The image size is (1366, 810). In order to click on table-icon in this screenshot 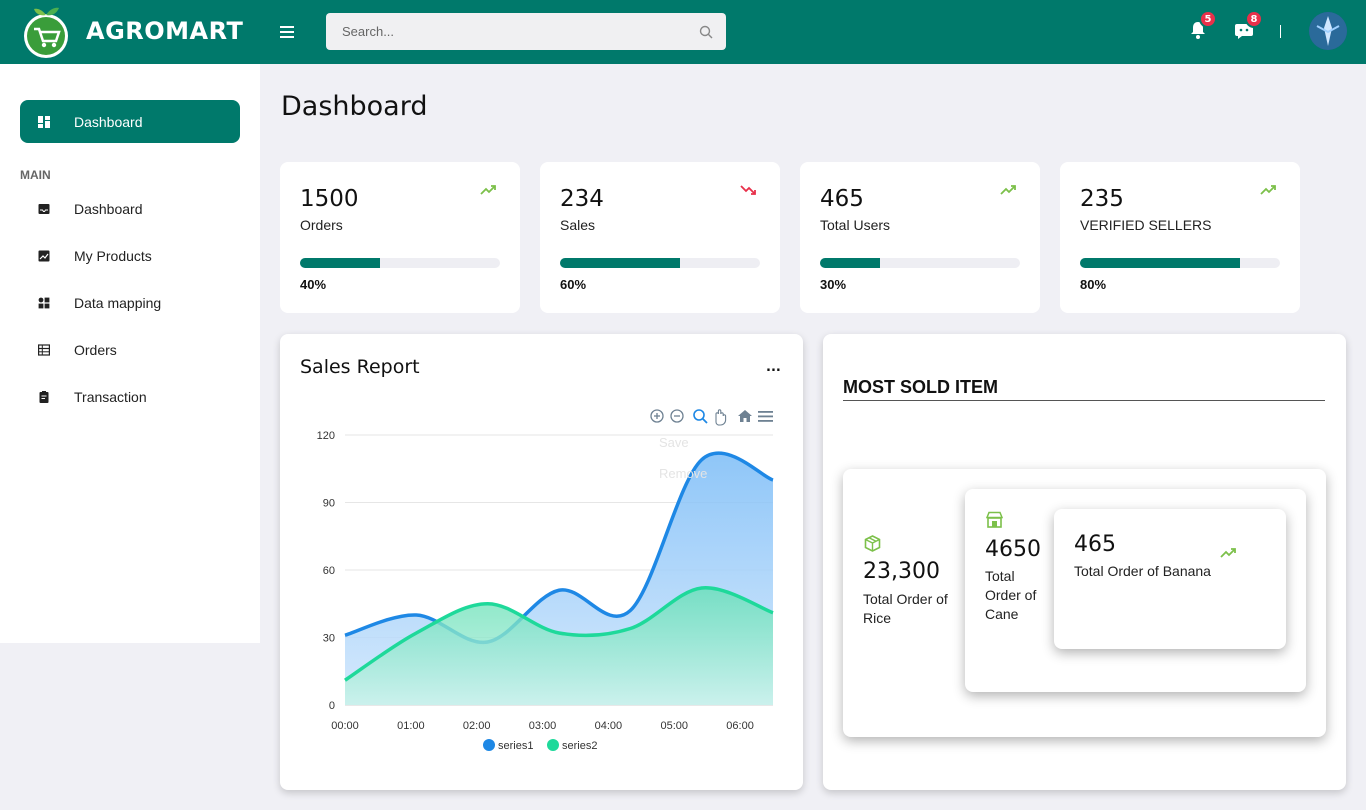, I will do `click(44, 350)`.